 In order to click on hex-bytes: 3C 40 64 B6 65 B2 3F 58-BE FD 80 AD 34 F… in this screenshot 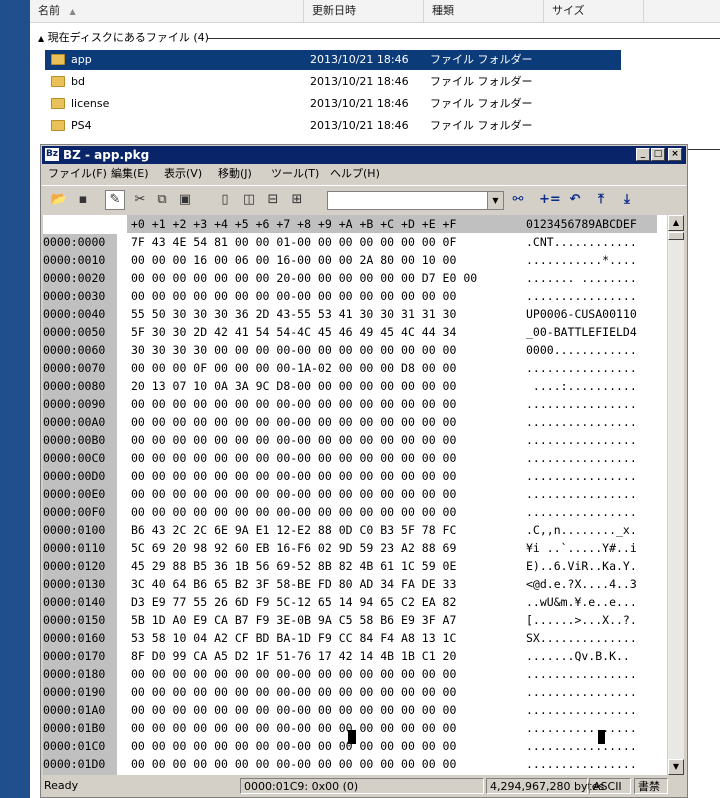, I will do `click(294, 584)`.